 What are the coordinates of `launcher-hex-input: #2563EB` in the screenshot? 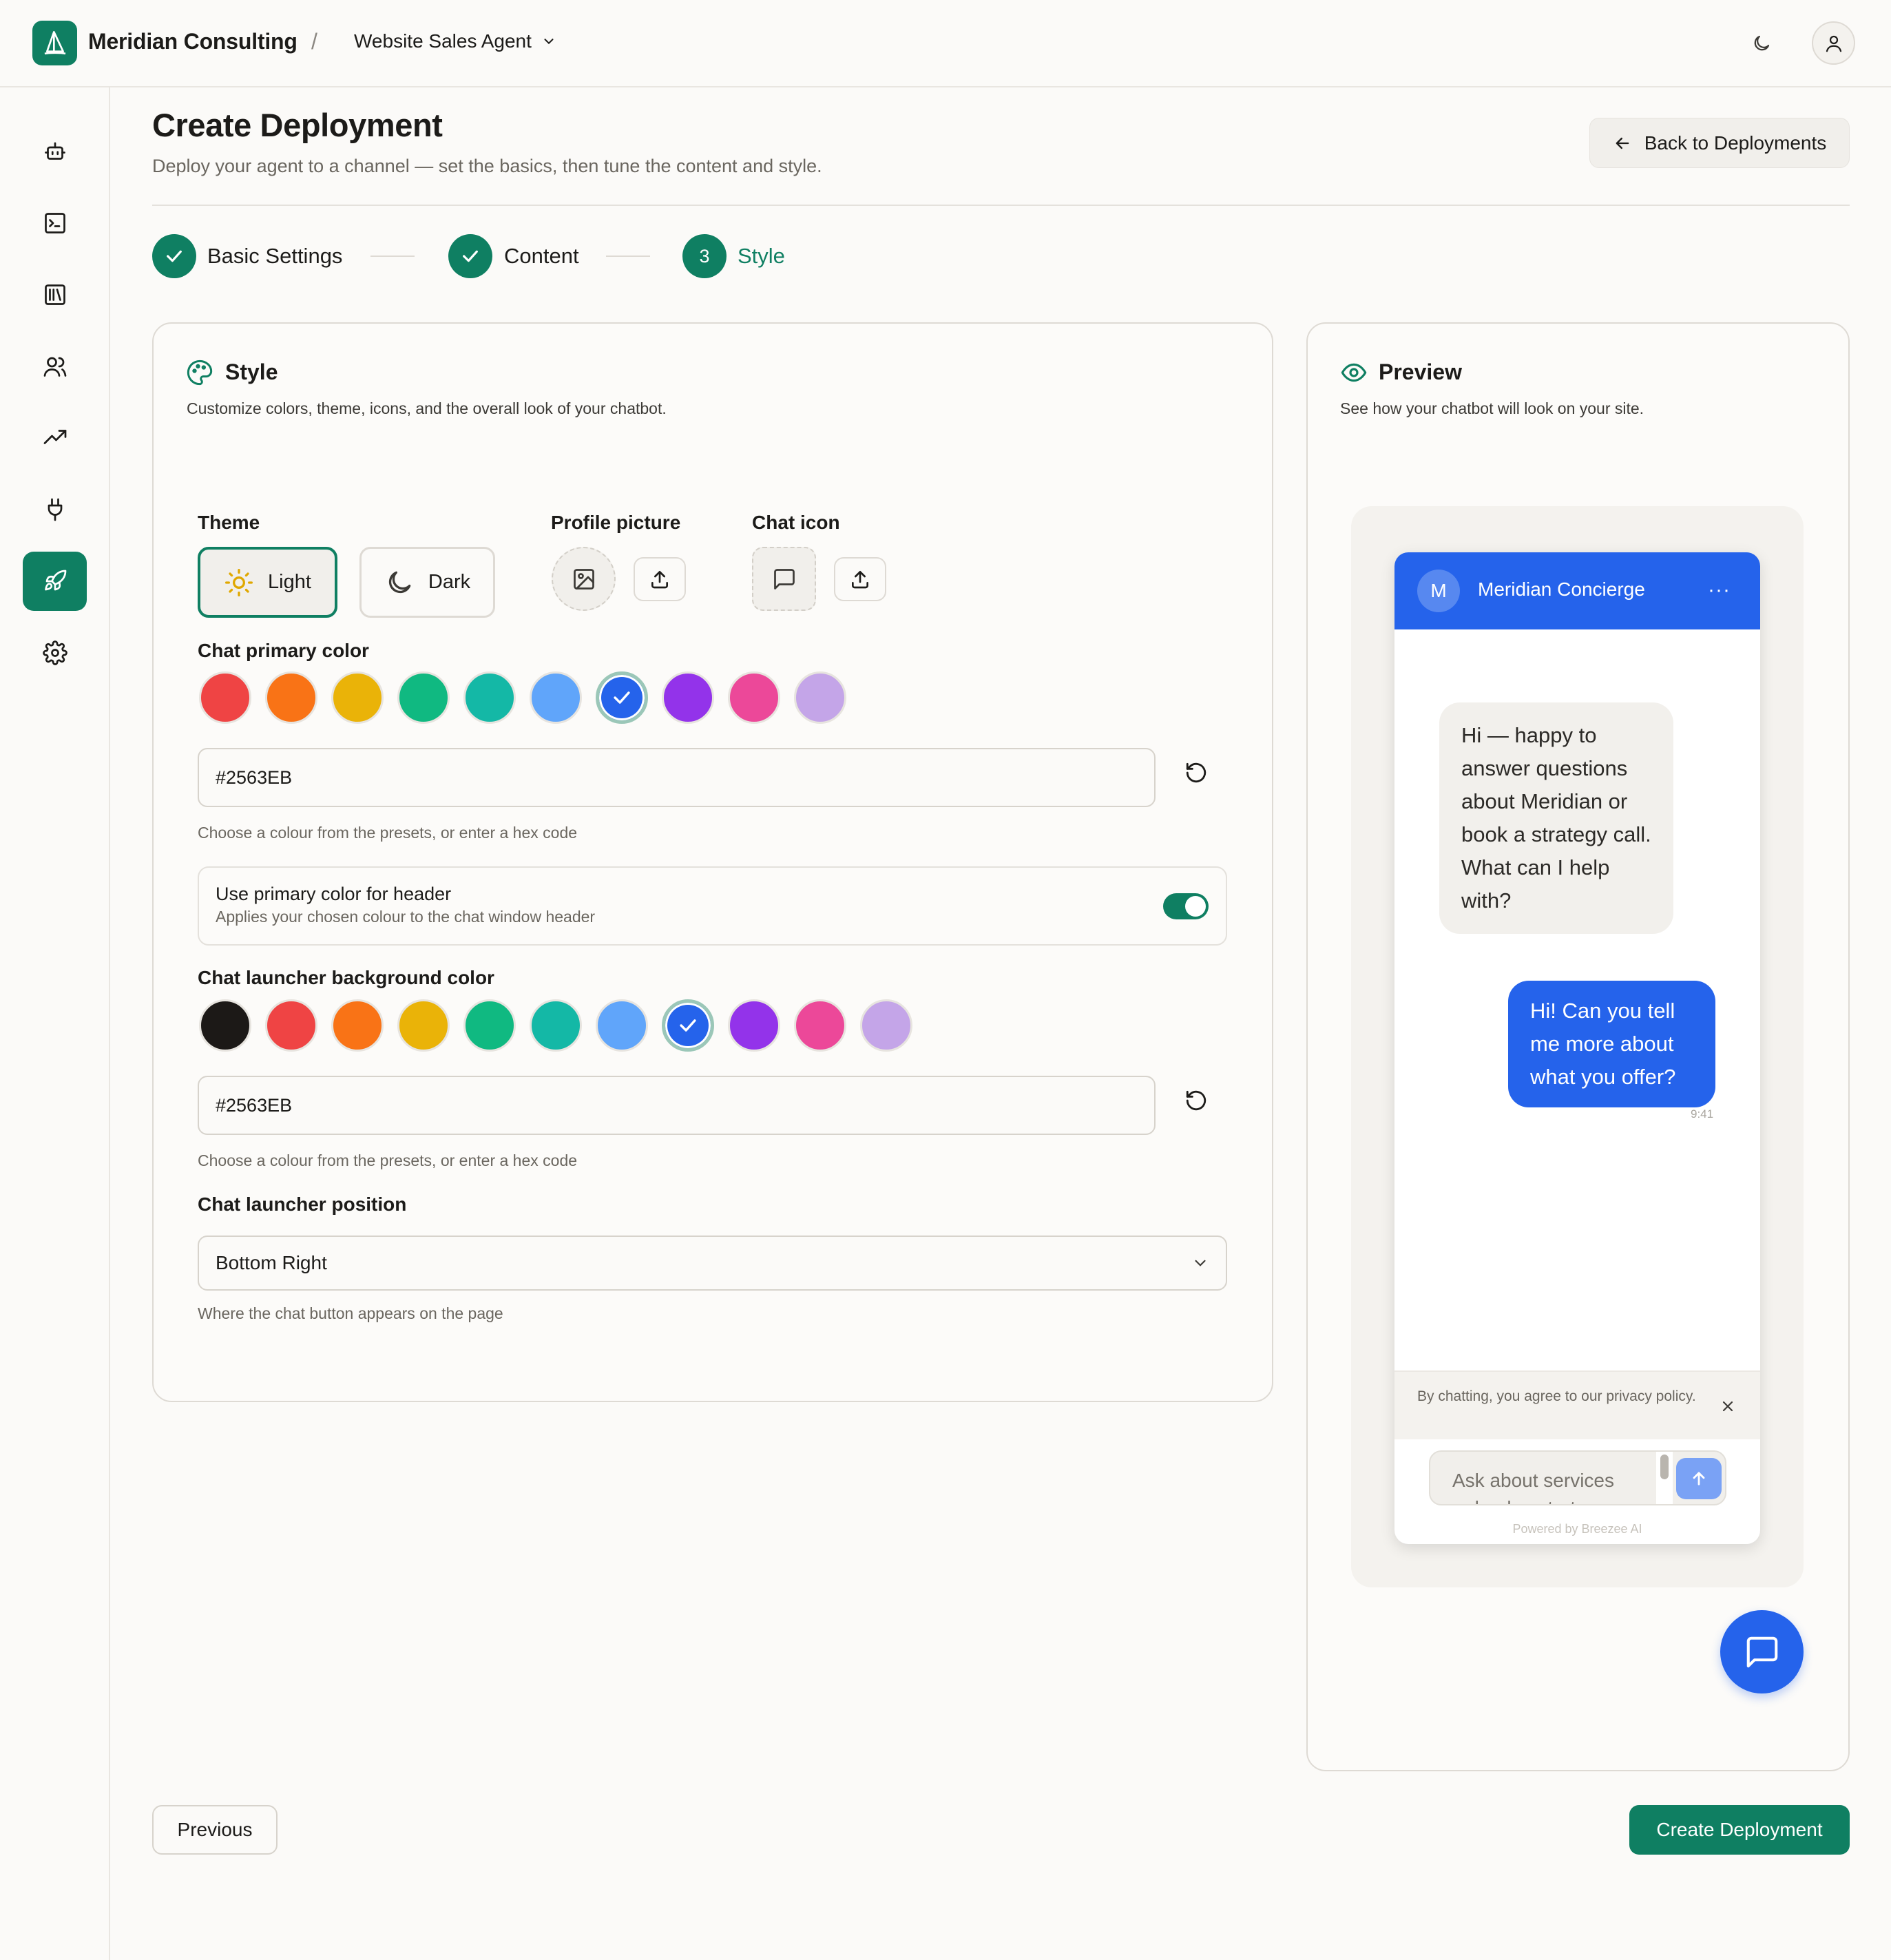 It's located at (677, 1105).